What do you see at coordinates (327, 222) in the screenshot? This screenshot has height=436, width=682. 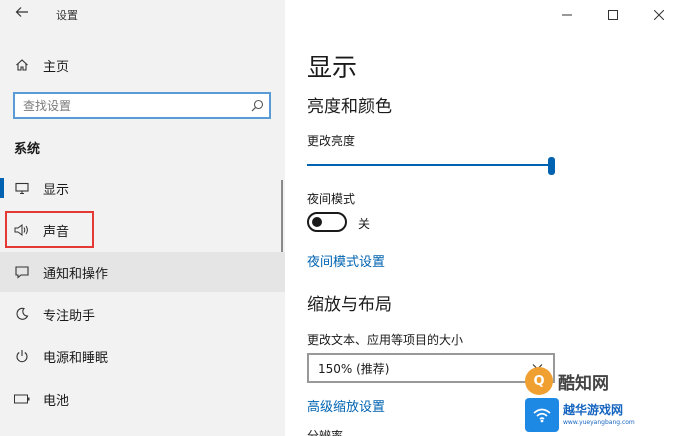 I see `night-mode-toggle` at bounding box center [327, 222].